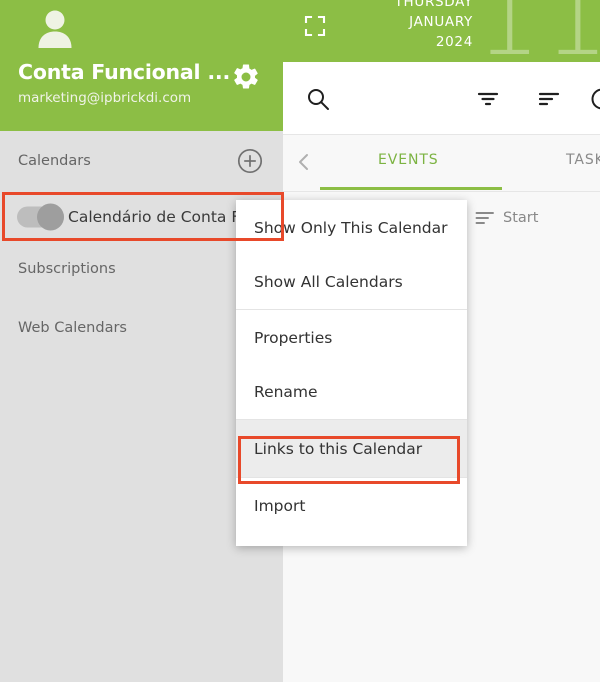 Image resolution: width=600 pixels, height=682 pixels. Describe the element at coordinates (488, 99) in the screenshot. I see `filter-icon` at that location.